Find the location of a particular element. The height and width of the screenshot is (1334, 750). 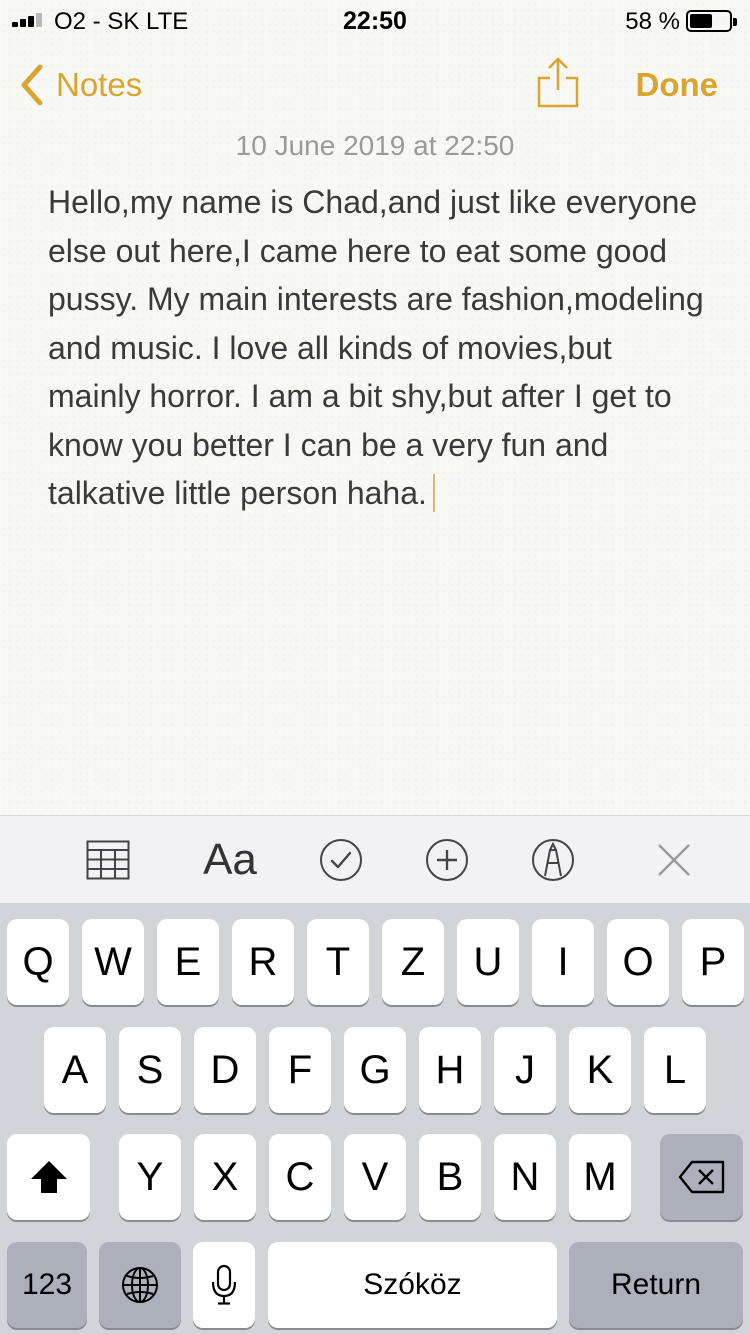

markup-button is located at coordinates (553, 860).